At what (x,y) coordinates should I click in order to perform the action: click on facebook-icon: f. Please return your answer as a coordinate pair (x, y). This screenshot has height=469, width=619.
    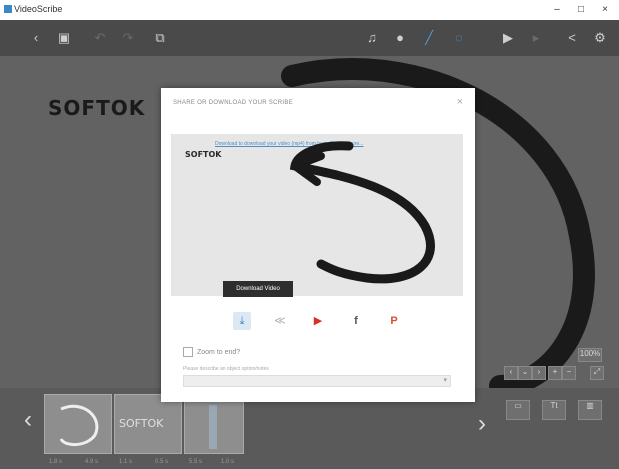
    Looking at the image, I should click on (356, 321).